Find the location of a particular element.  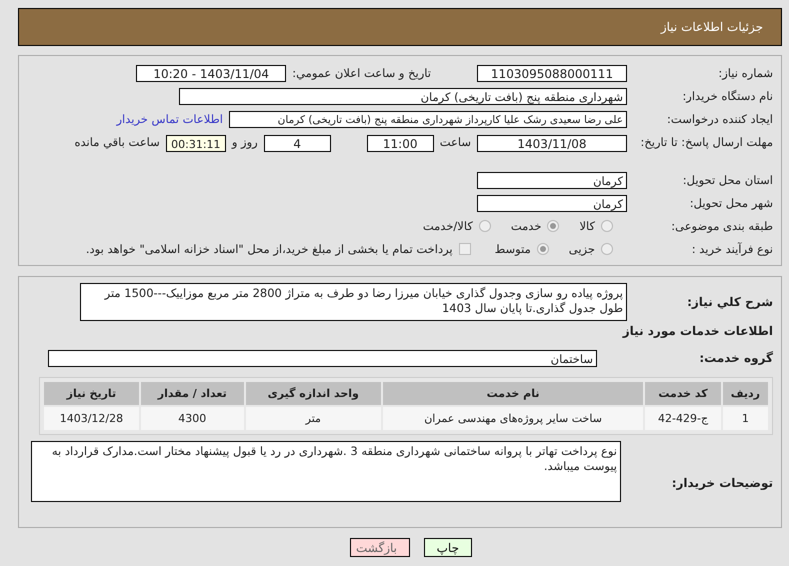

section-title: اطلاعات خدمات مورد نیاز is located at coordinates (697, 331).